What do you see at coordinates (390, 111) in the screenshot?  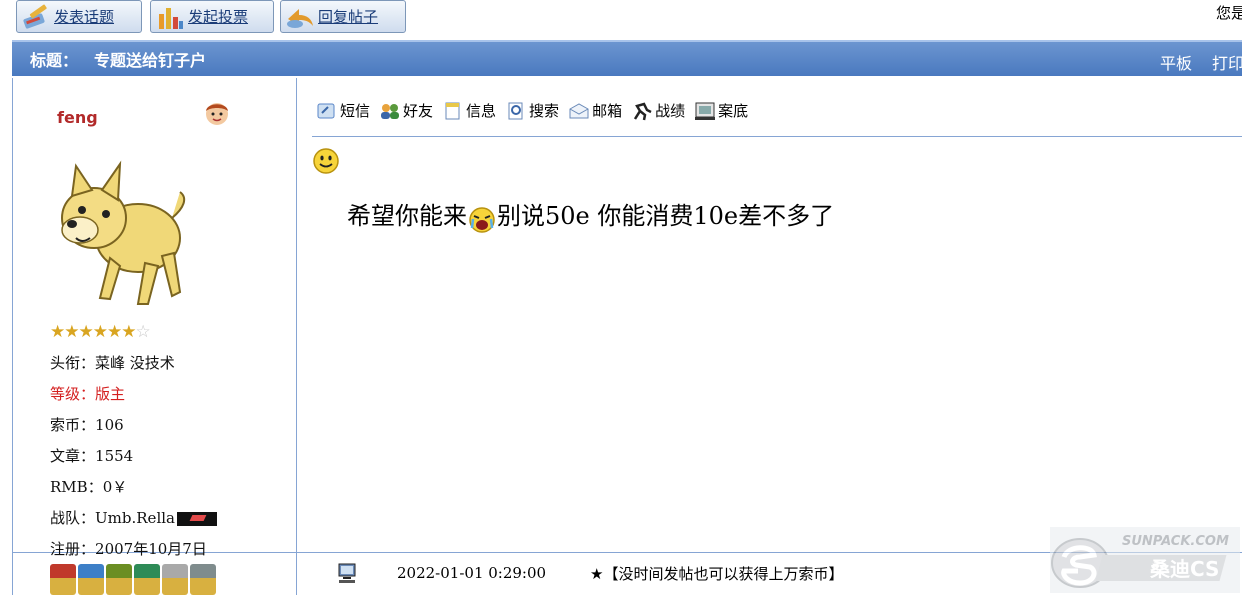 I see `friends-icon` at bounding box center [390, 111].